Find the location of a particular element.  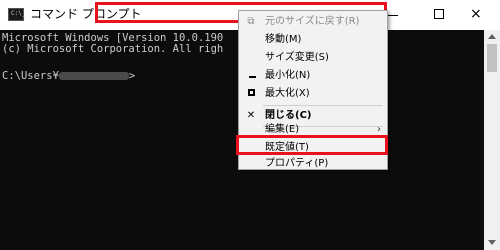

console-prompt-path: C:\Users¥ is located at coordinates (30, 76).